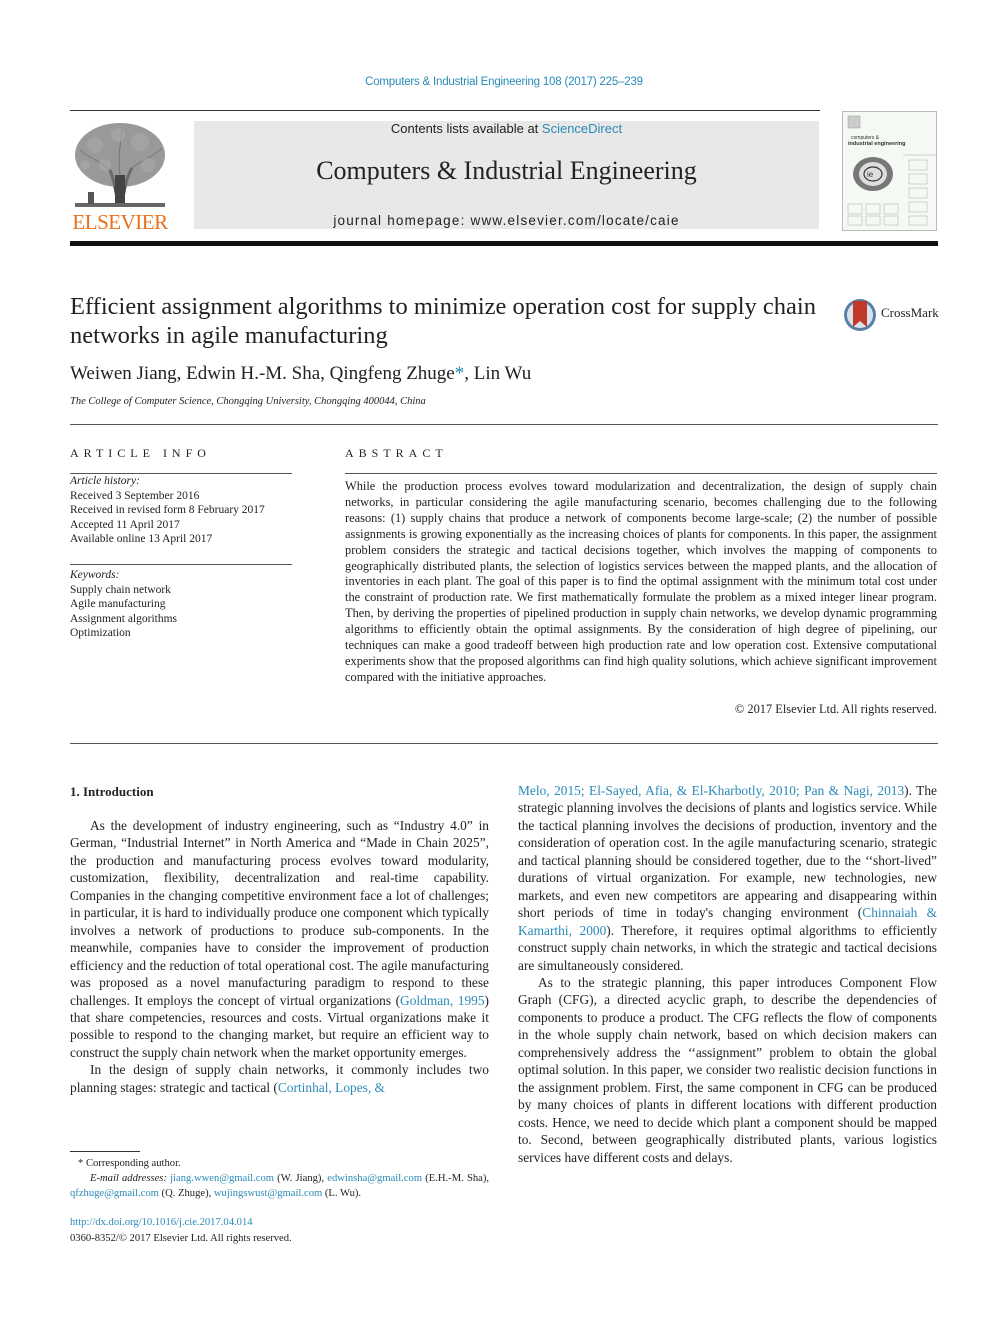 Image resolution: width=992 pixels, height=1323 pixels. Describe the element at coordinates (301, 1178) in the screenshot. I see `email-owner: (W. Jiang),` at that location.